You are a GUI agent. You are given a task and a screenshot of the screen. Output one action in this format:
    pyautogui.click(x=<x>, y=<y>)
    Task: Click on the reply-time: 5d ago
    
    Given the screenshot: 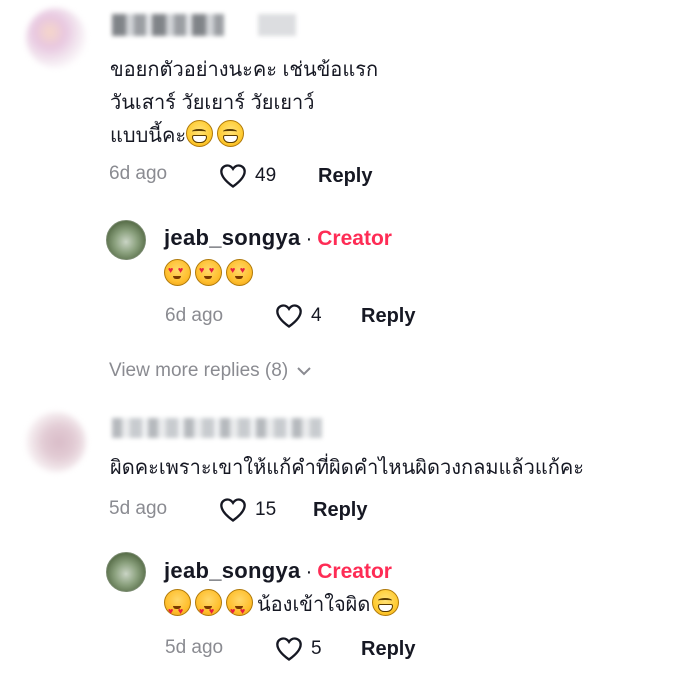 What is the action you would take?
    pyautogui.click(x=194, y=647)
    